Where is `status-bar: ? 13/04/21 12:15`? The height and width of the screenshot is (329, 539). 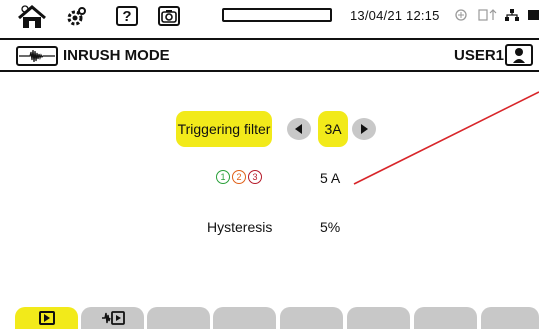 status-bar: ? 13/04/21 12:15 is located at coordinates (269, 17).